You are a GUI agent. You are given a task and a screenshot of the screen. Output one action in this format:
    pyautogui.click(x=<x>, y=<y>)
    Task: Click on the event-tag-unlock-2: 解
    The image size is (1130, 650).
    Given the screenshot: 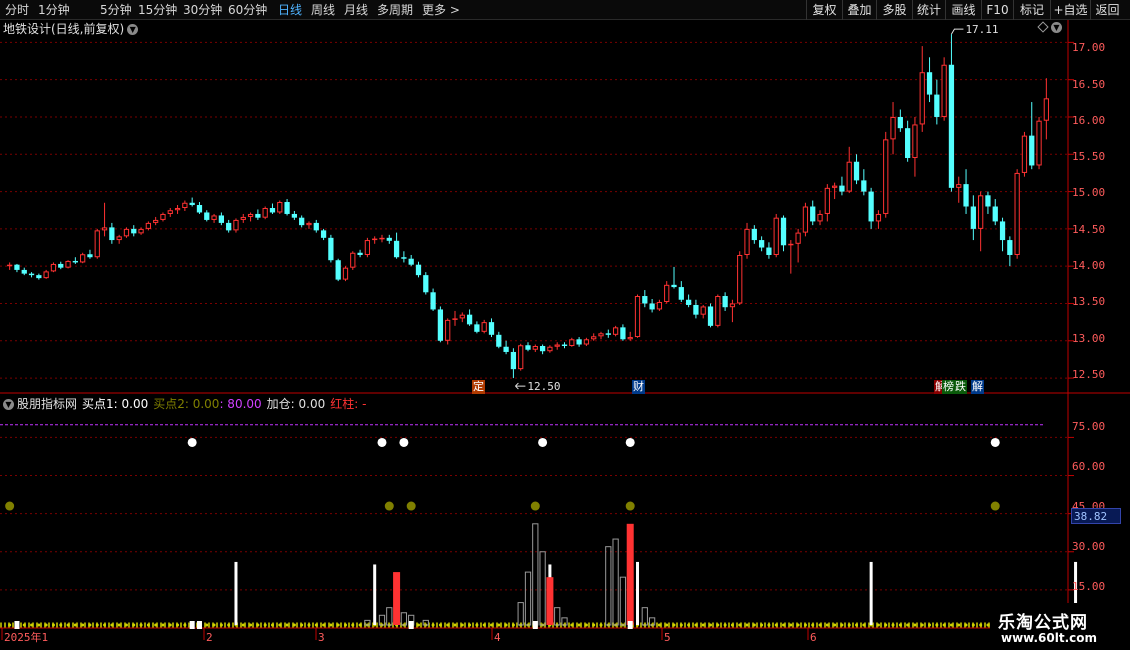 What is the action you would take?
    pyautogui.click(x=977, y=387)
    